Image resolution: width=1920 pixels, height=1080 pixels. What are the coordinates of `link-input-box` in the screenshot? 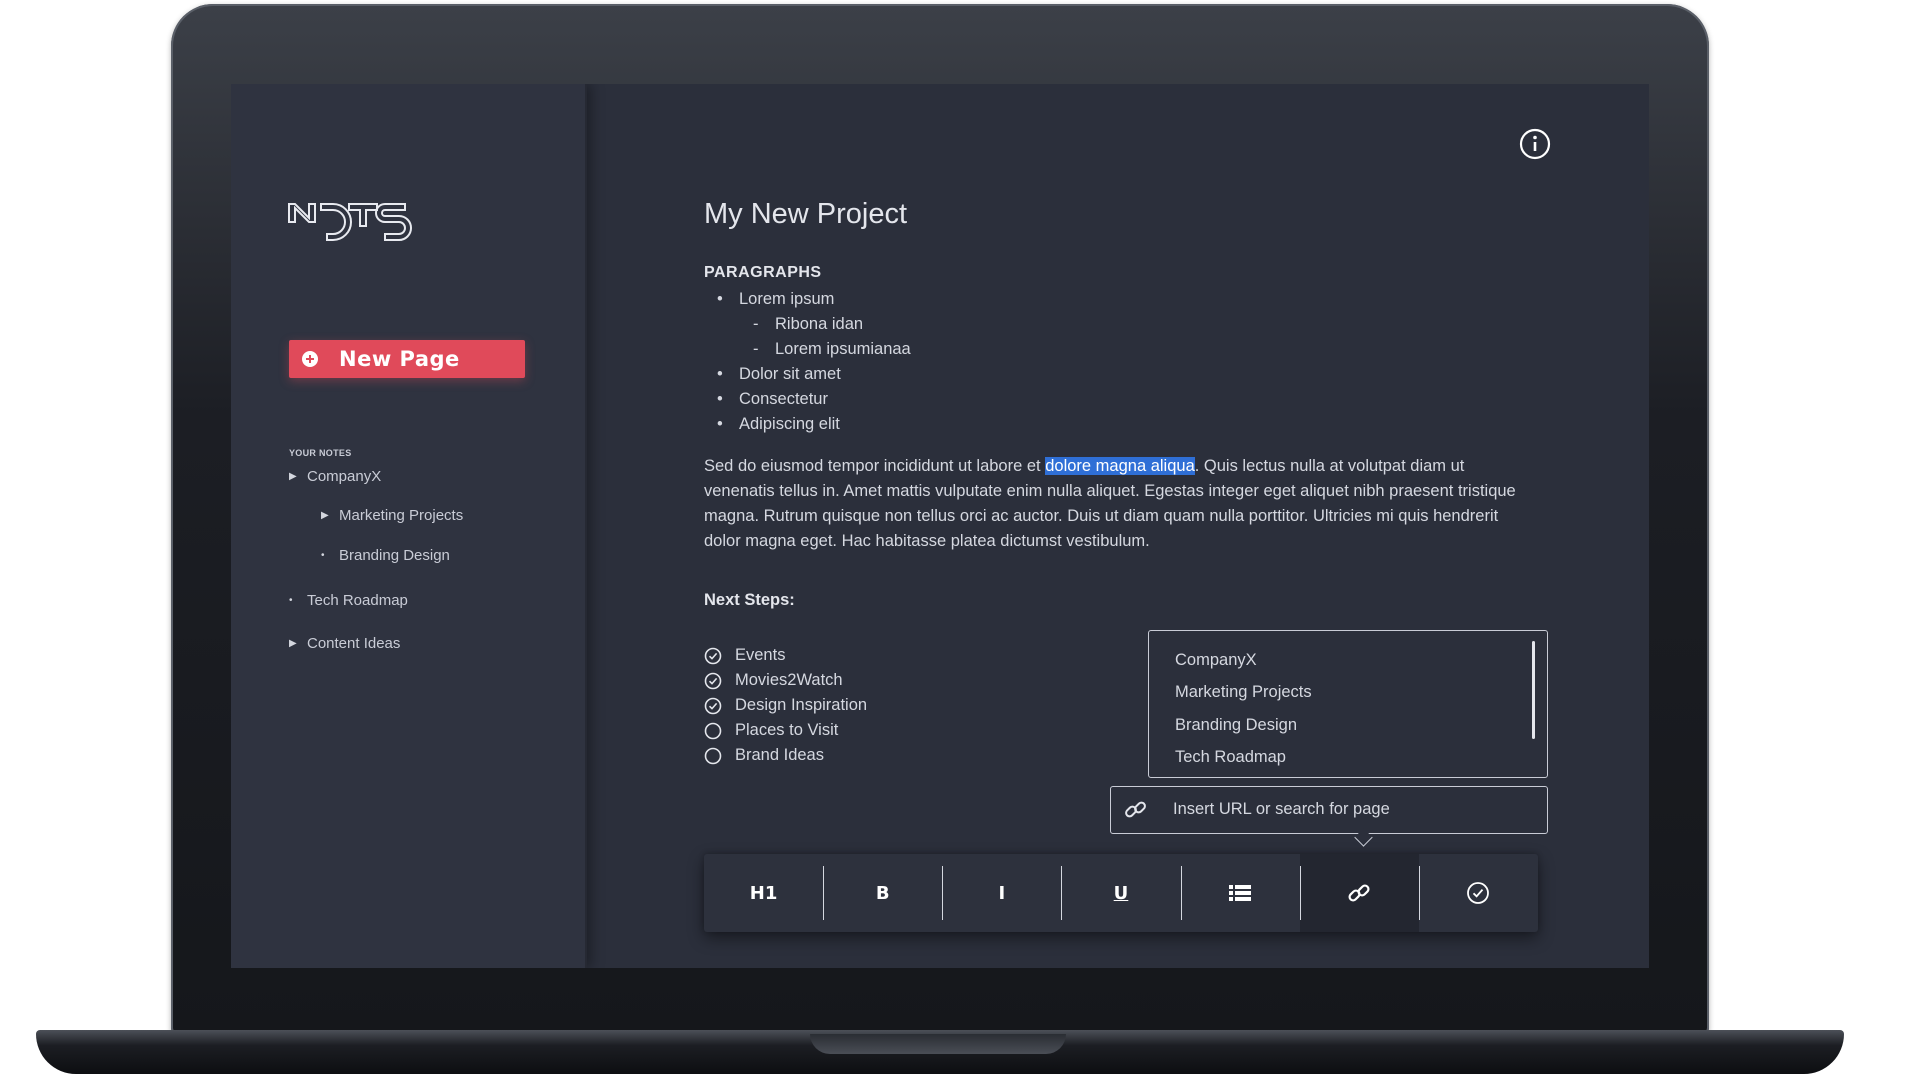 It's located at (1329, 810).